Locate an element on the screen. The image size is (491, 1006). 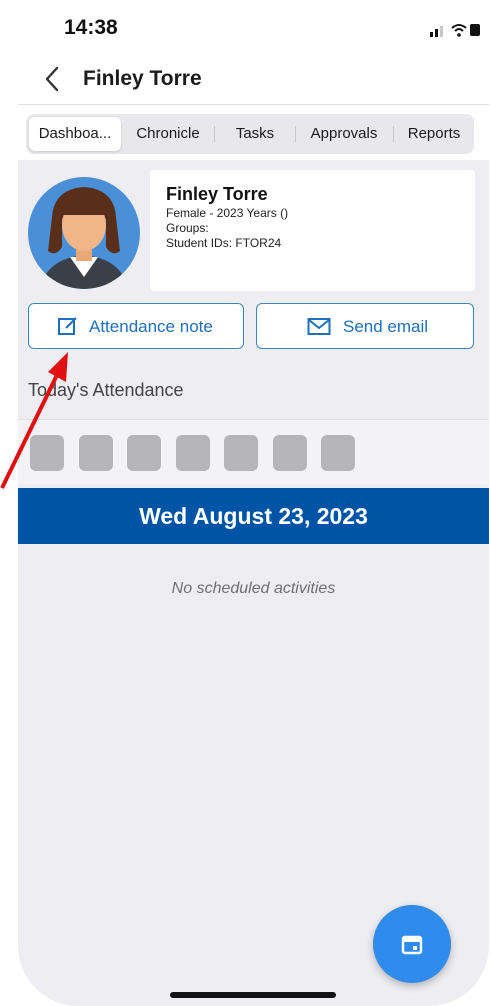
status-icons is located at coordinates (456, 32).